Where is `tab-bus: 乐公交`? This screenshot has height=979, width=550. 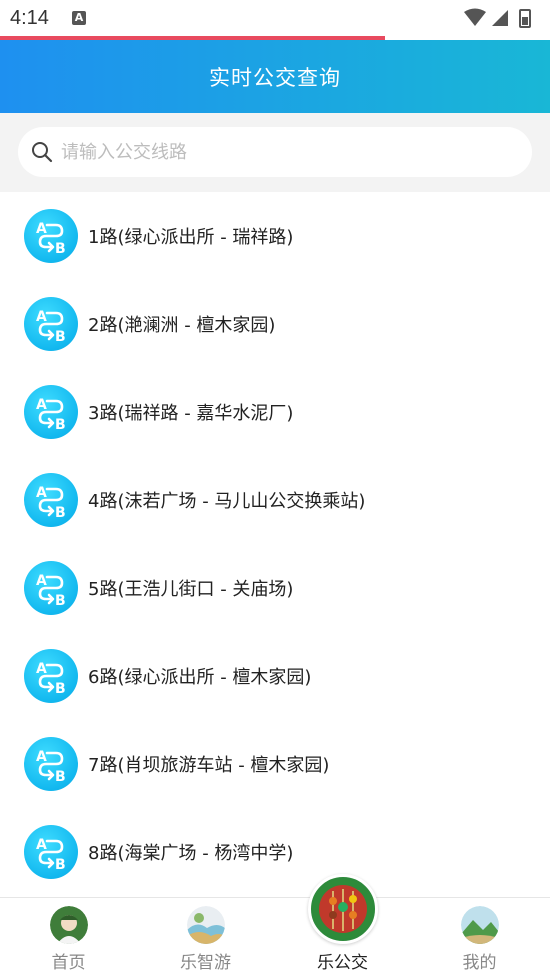 tab-bus: 乐公交 is located at coordinates (342, 926).